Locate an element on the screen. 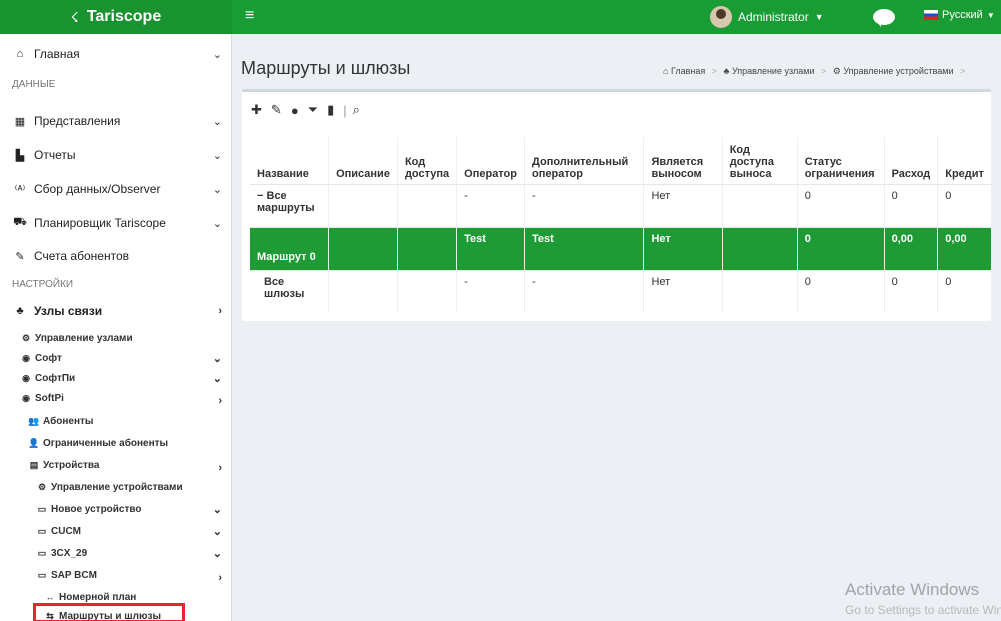  col-header-desc: Описание is located at coordinates (363, 160).